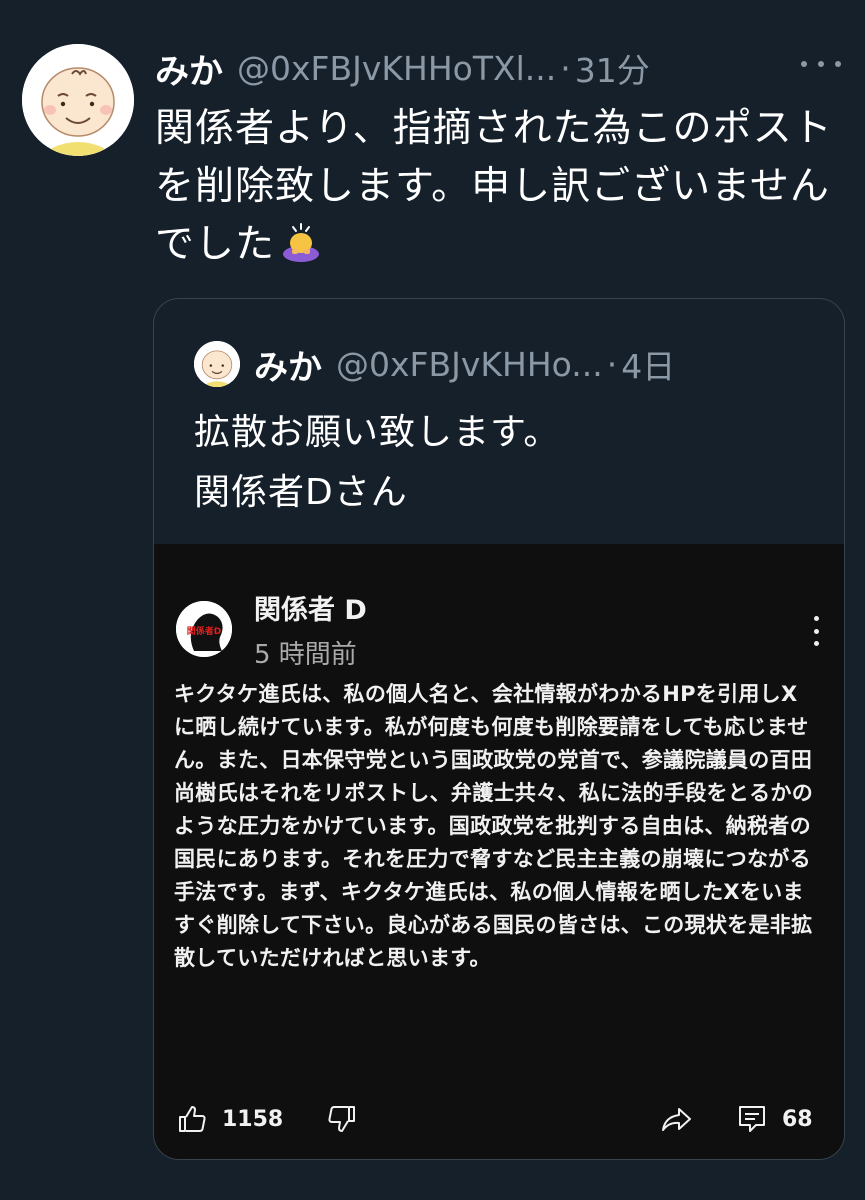  Describe the element at coordinates (377, 463) in the screenshot. I see `quoted-tweet-text: 拡散お願い致します。 関係者Dさん` at that location.